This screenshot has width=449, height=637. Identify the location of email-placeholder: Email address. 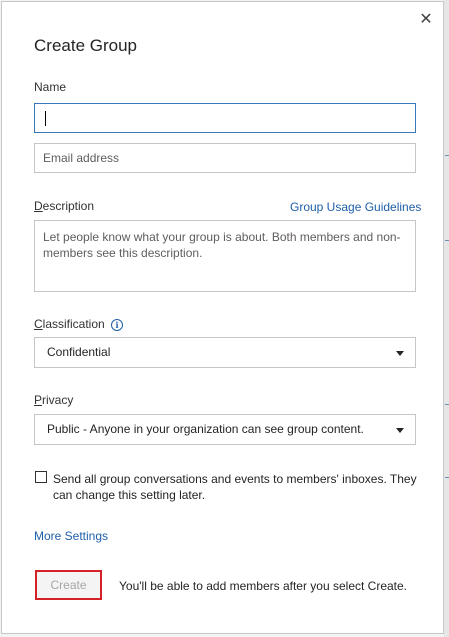
(81, 158).